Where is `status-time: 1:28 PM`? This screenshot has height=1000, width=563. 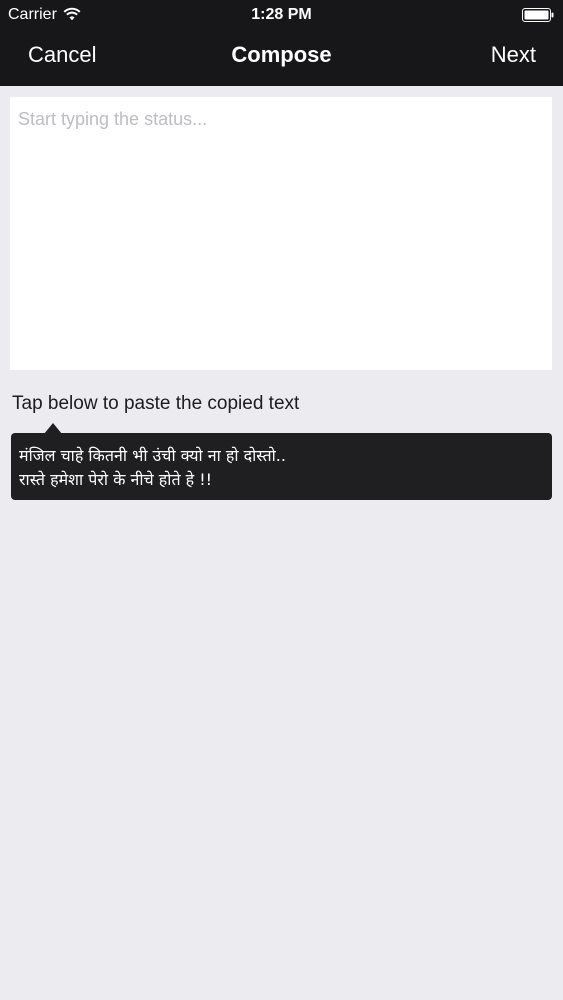
status-time: 1:28 PM is located at coordinates (281, 14).